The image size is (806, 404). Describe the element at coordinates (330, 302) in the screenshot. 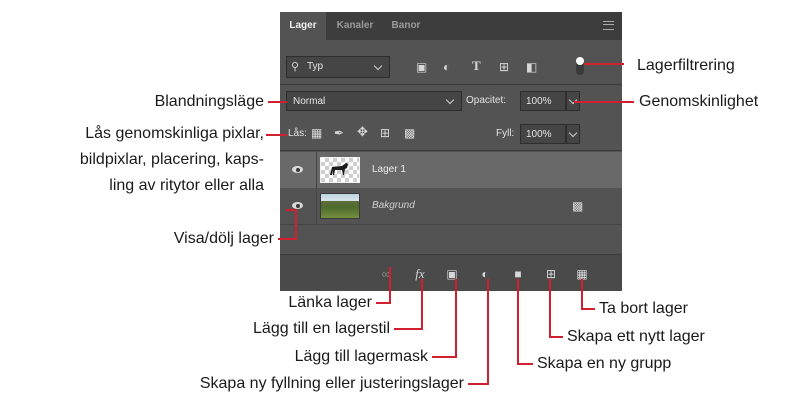

I see `callout-link-layers: Länka lager` at that location.